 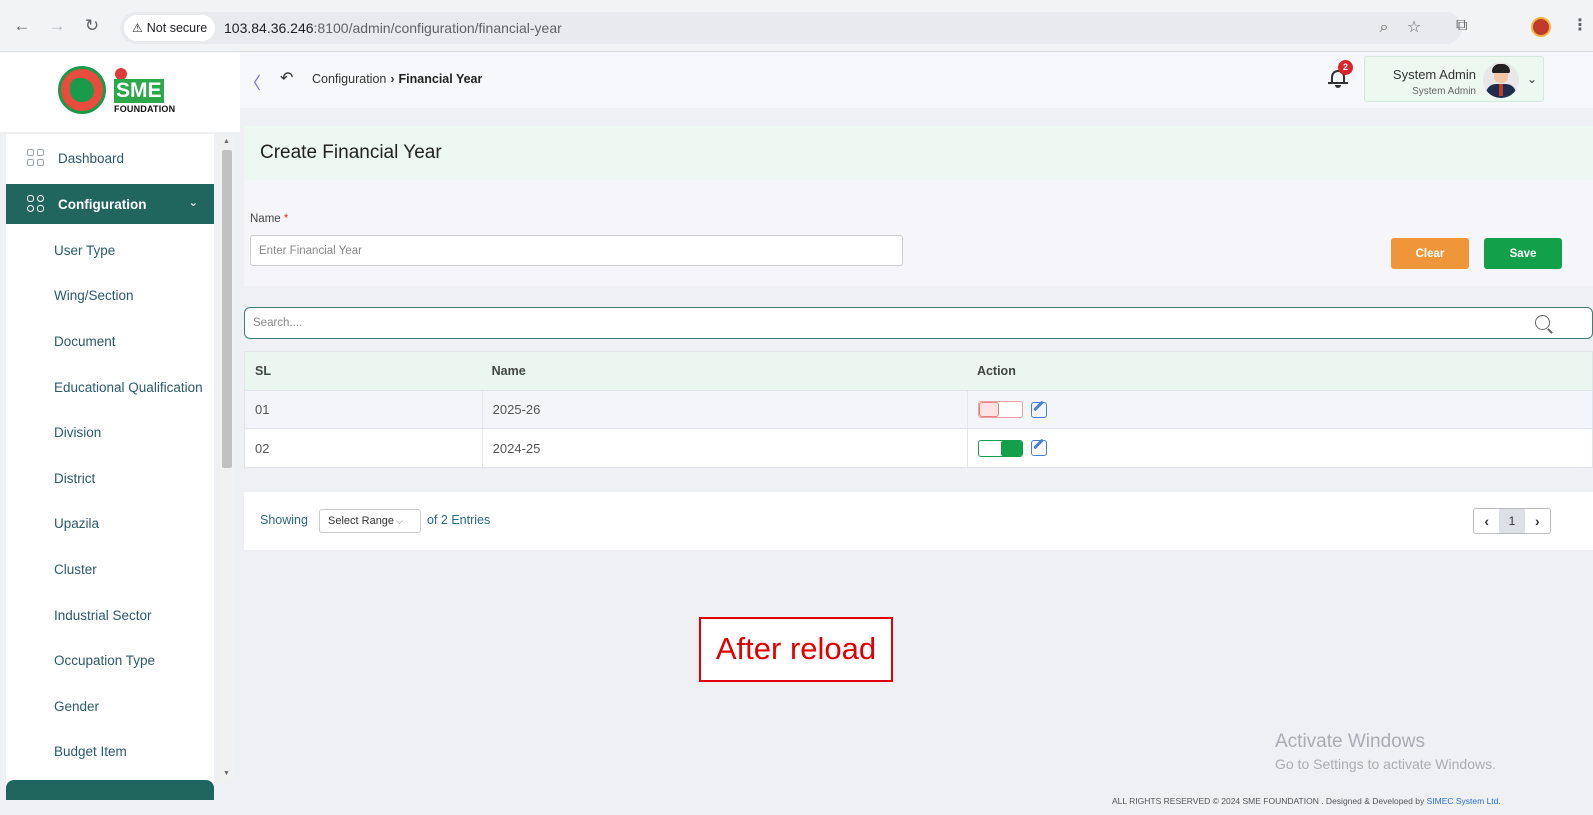 I want to click on developer-link: SIMEC System Ltd., so click(x=1464, y=801).